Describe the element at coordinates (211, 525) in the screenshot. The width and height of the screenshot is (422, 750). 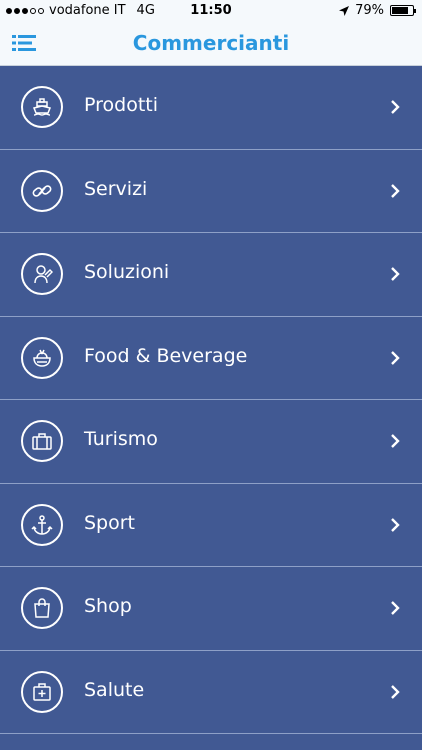
I see `list-item-sport: Sport` at that location.